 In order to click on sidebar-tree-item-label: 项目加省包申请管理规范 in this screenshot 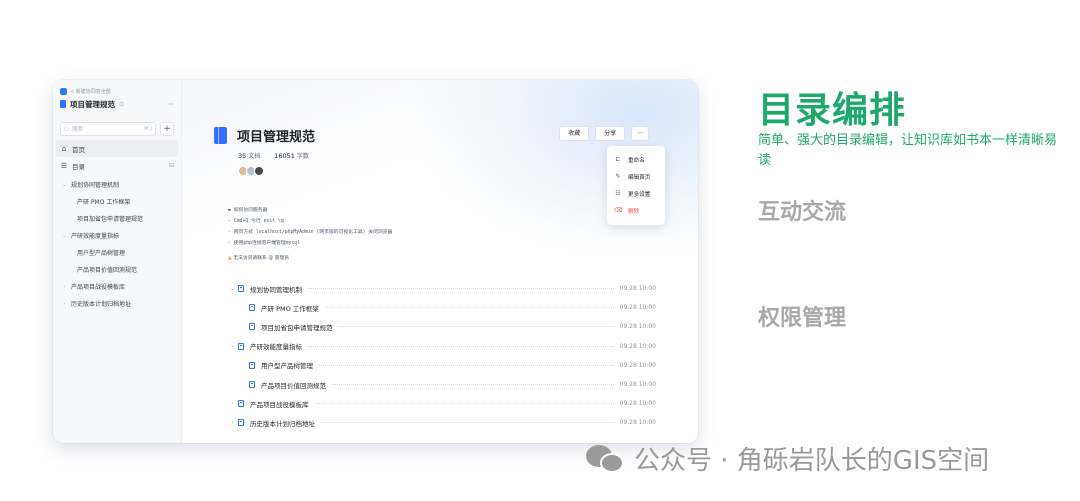, I will do `click(110, 219)`.